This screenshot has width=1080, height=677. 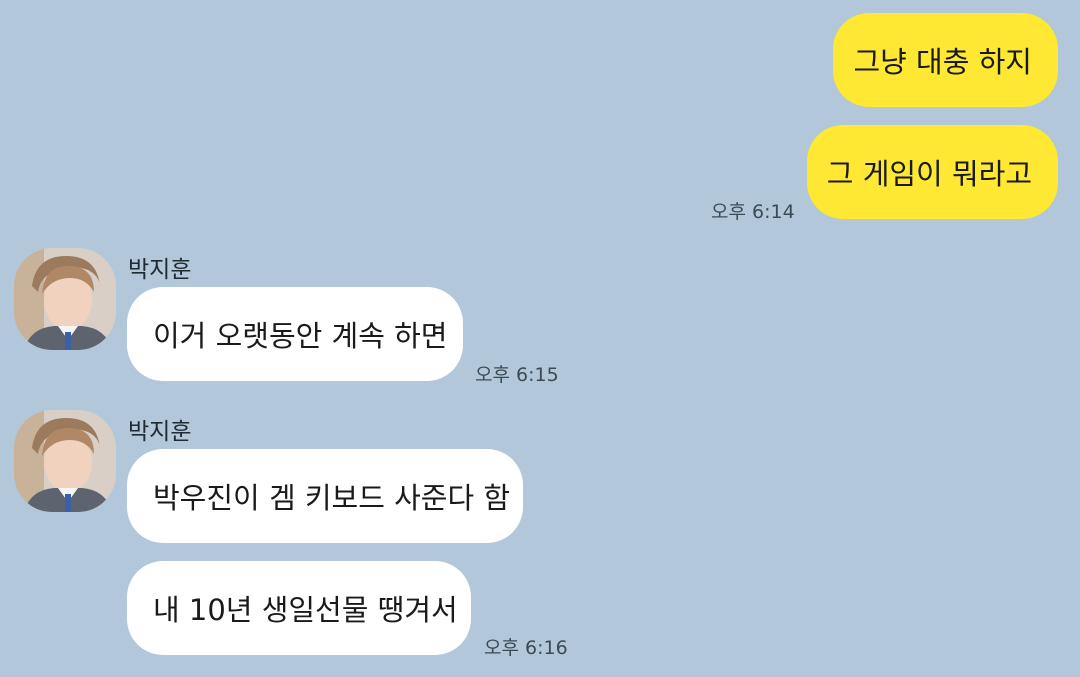 I want to click on message-text: 그 게임이 뭐라고, so click(x=929, y=174).